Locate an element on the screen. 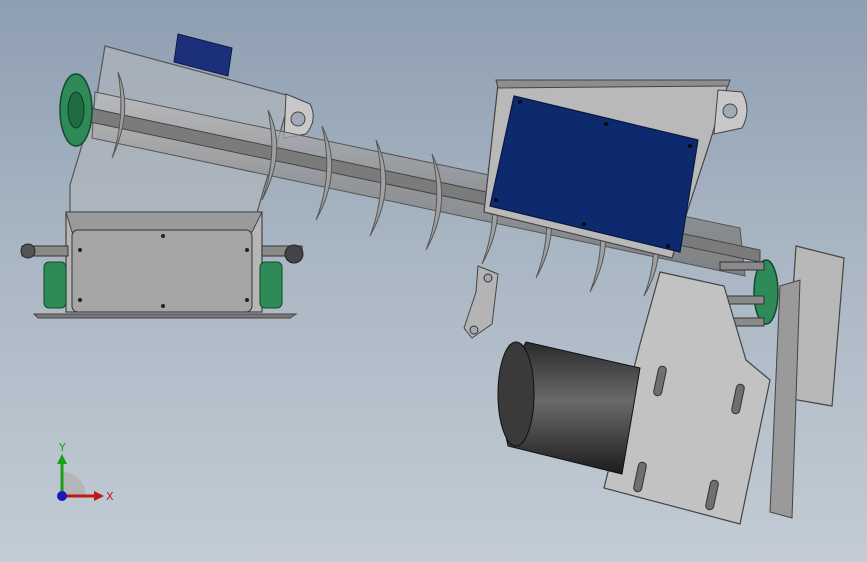  triad-arc is located at coordinates (74, 484).